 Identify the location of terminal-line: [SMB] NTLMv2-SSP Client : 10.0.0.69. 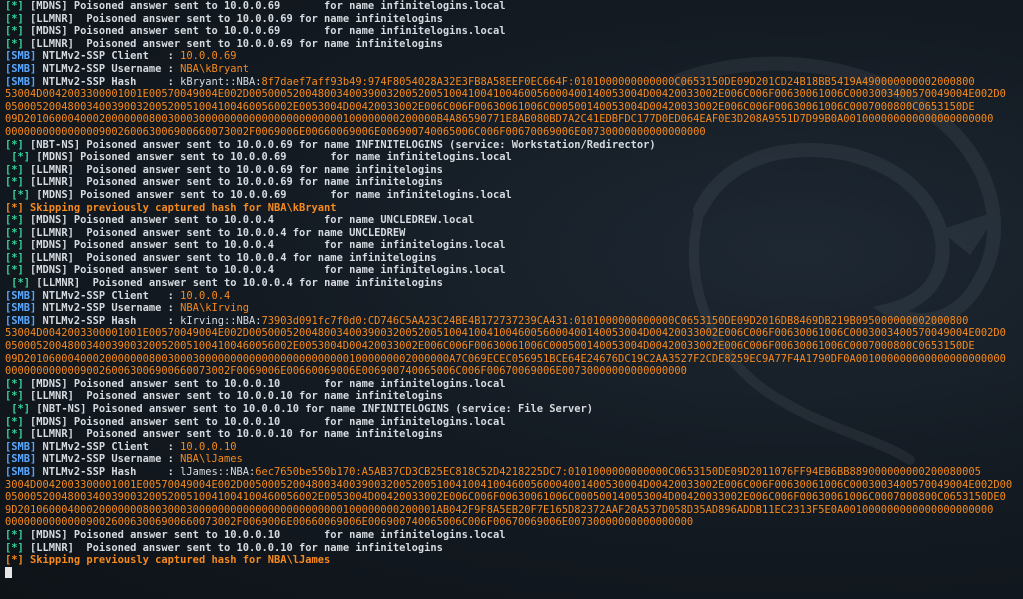
(511, 56).